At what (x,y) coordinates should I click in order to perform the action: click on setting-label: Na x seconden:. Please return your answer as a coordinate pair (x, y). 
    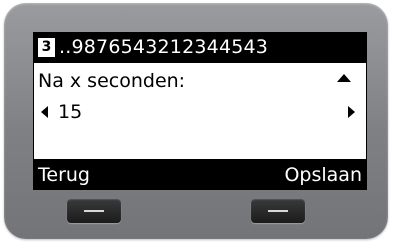
    Looking at the image, I should click on (112, 81).